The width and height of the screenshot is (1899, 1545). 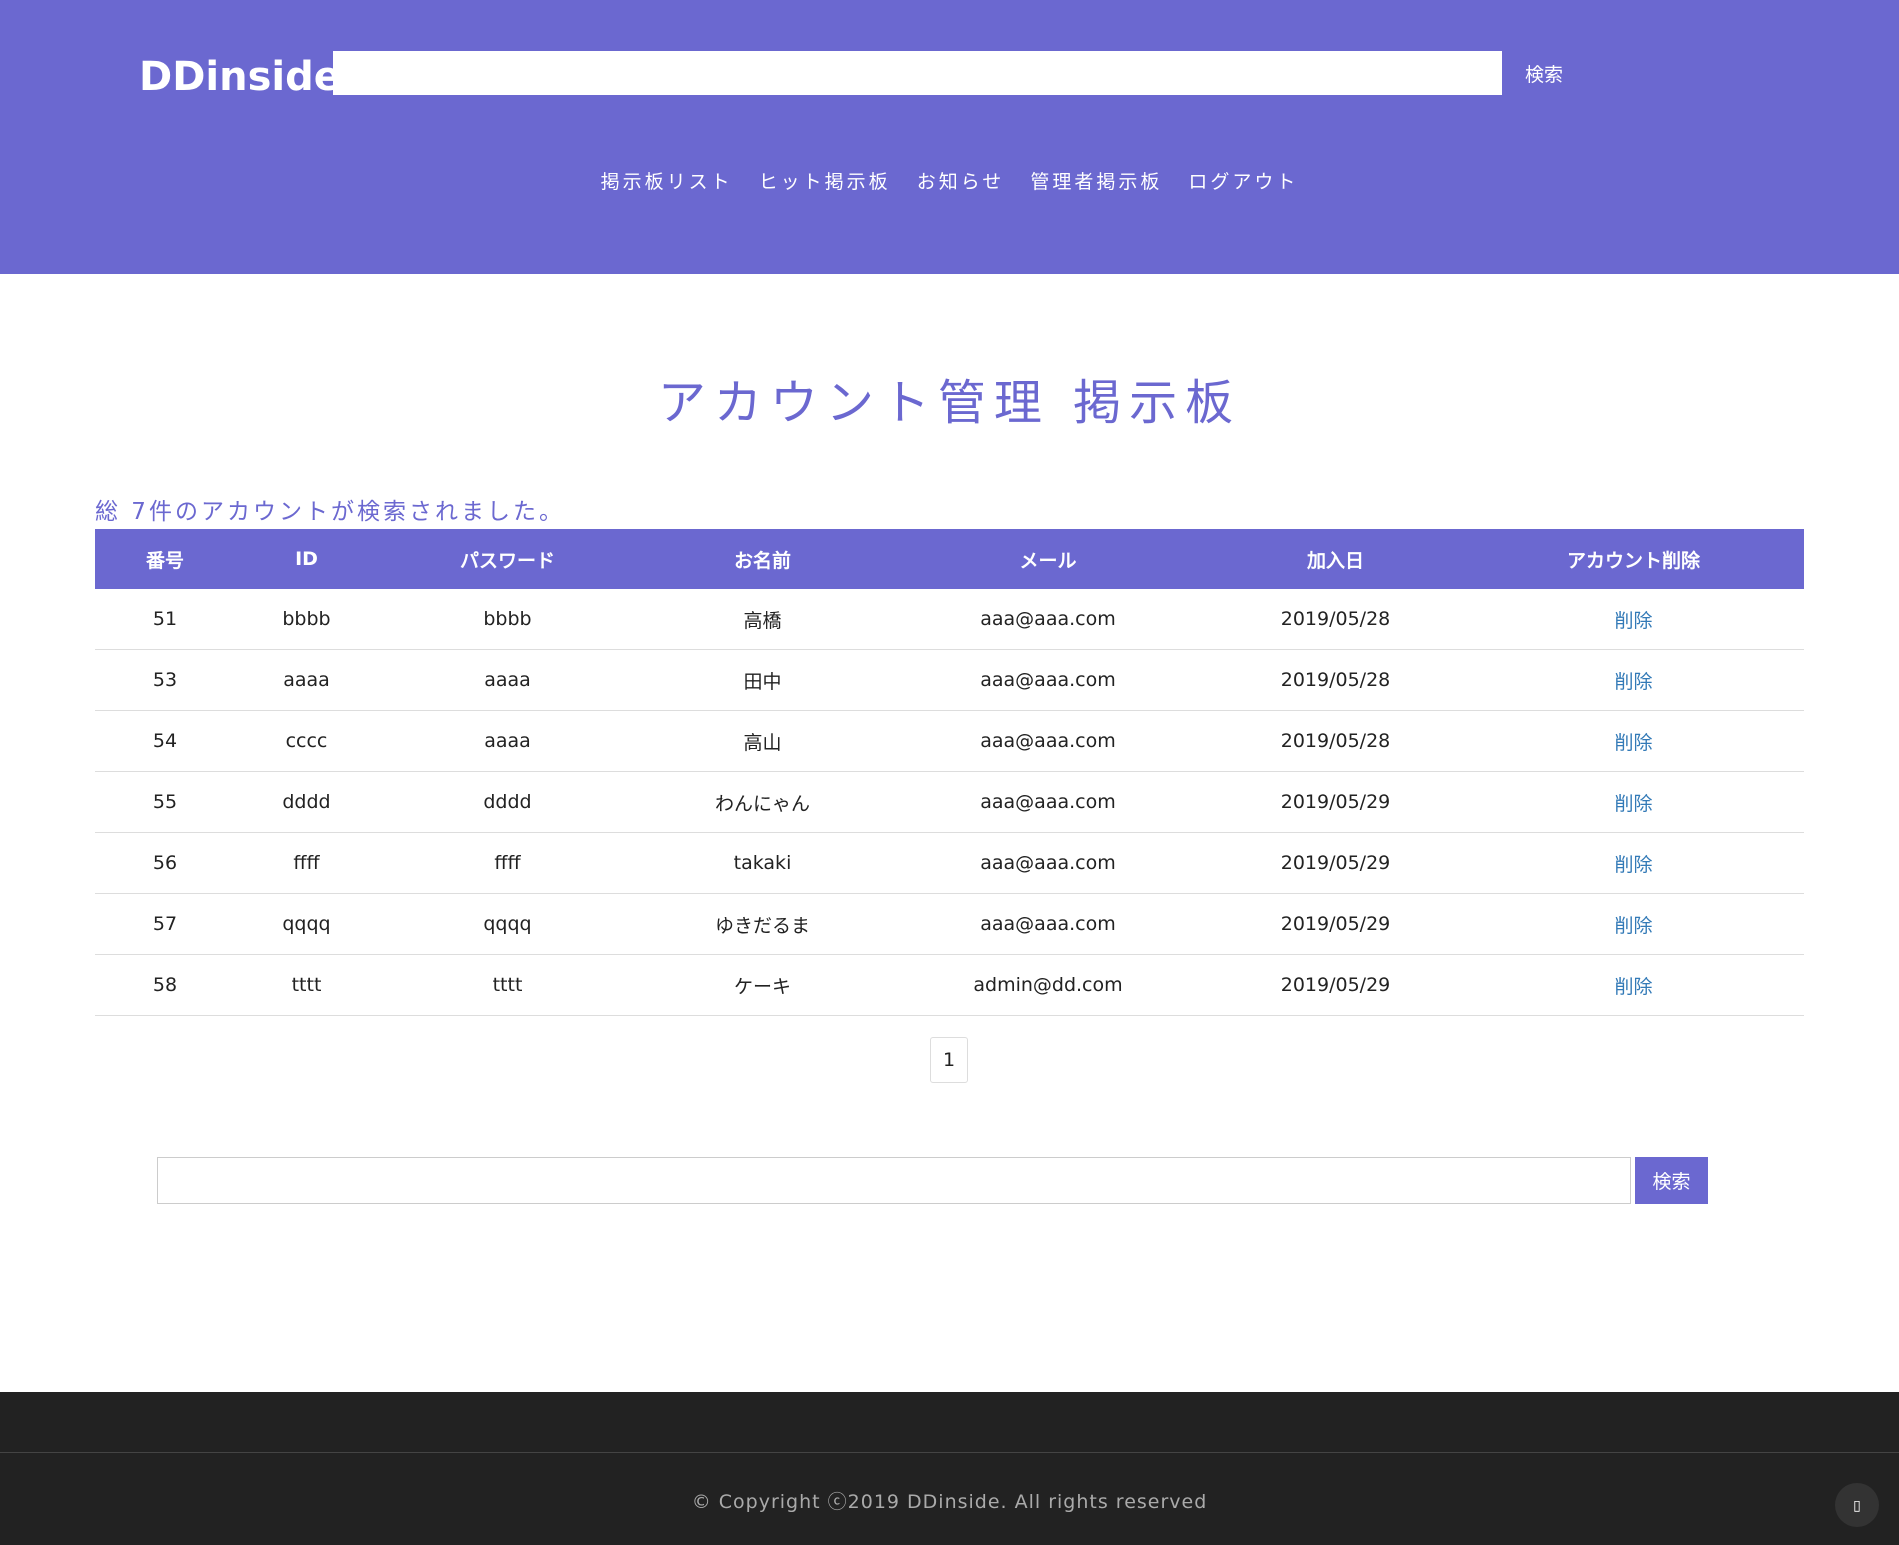 What do you see at coordinates (164, 560) in the screenshot?
I see `column-header-number: 番号` at bounding box center [164, 560].